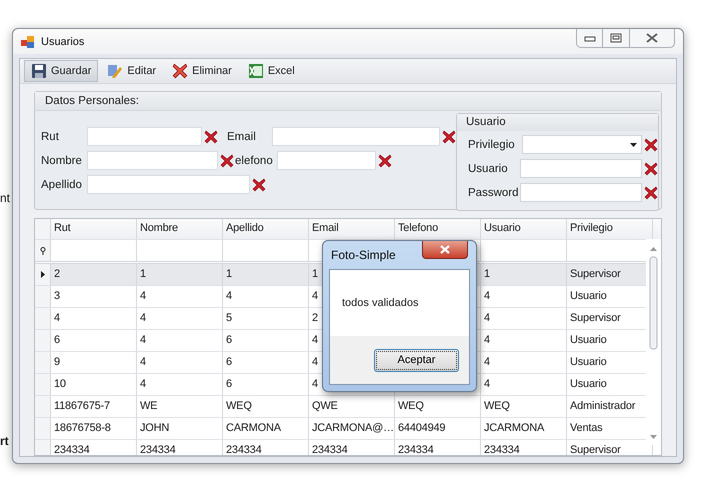 The height and width of the screenshot is (495, 722). Describe the element at coordinates (94, 362) in the screenshot. I see `table-cell: 9` at that location.